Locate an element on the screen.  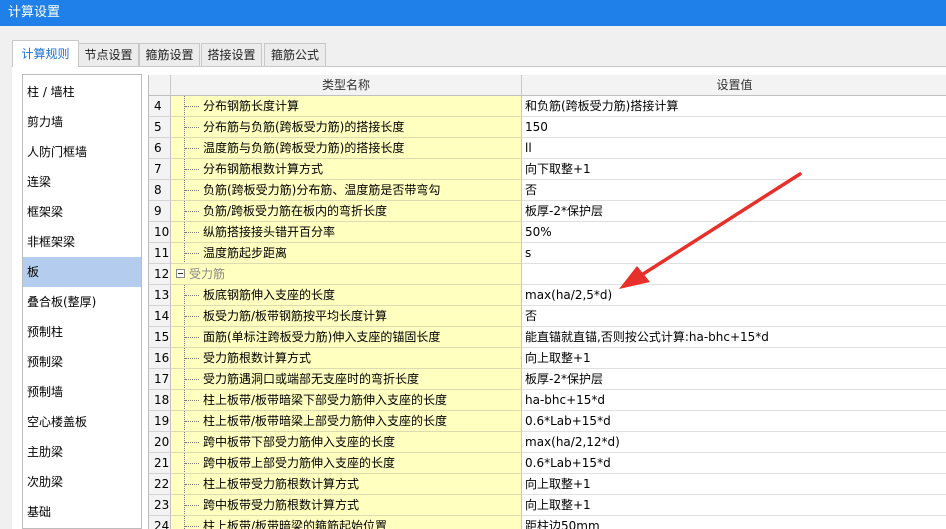
setting-value-cell: max(ha/2,12*d) is located at coordinates (734, 442).